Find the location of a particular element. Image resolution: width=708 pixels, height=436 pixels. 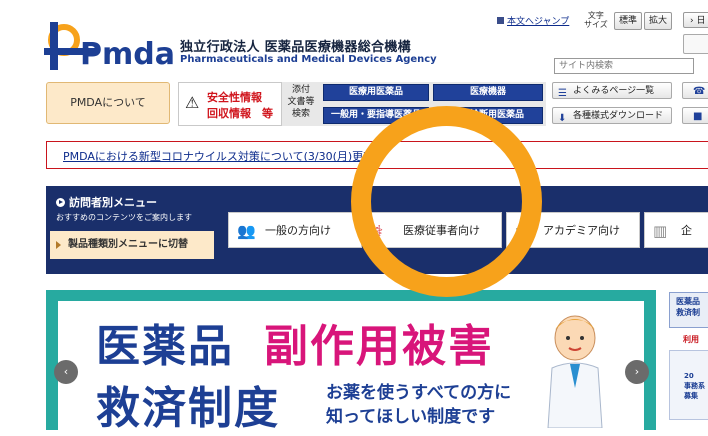

banner-line1-a: 医薬品 is located at coordinates (165, 346).